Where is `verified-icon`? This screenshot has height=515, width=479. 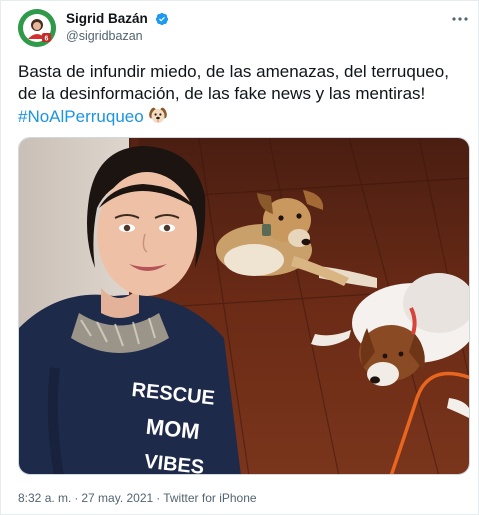 verified-icon is located at coordinates (162, 18).